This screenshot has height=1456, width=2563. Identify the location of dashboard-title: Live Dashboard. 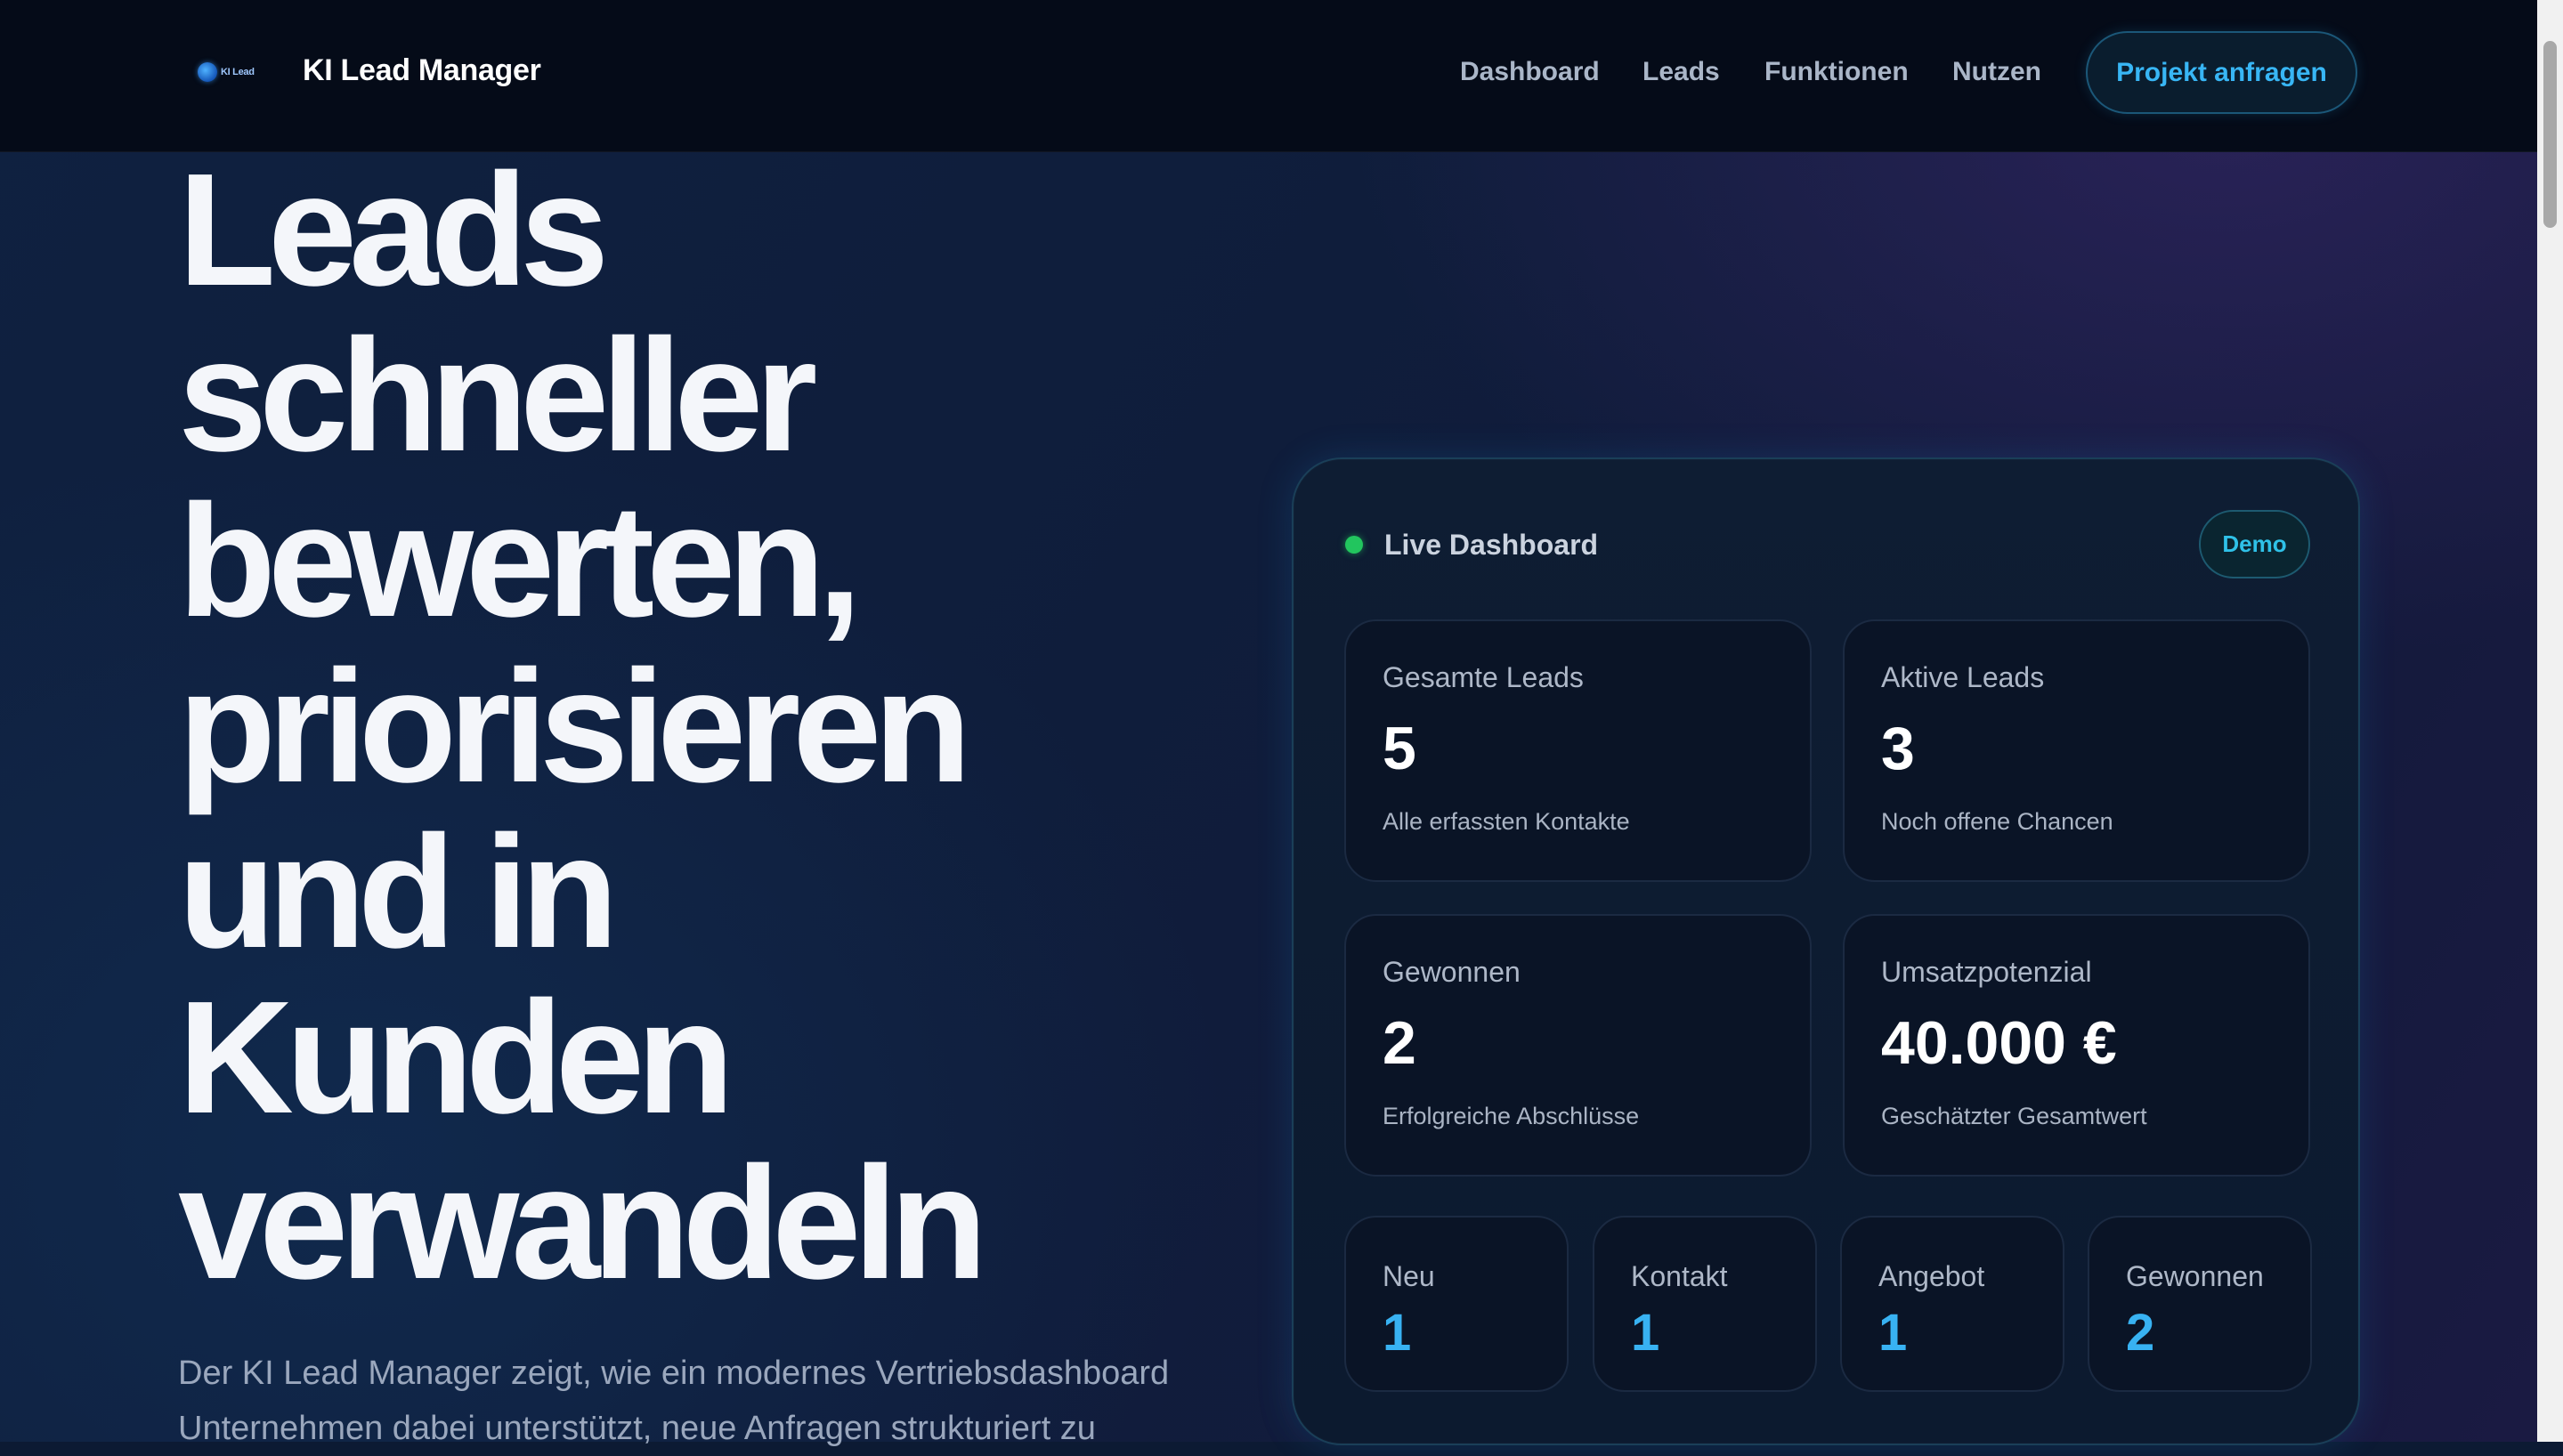
(1491, 545).